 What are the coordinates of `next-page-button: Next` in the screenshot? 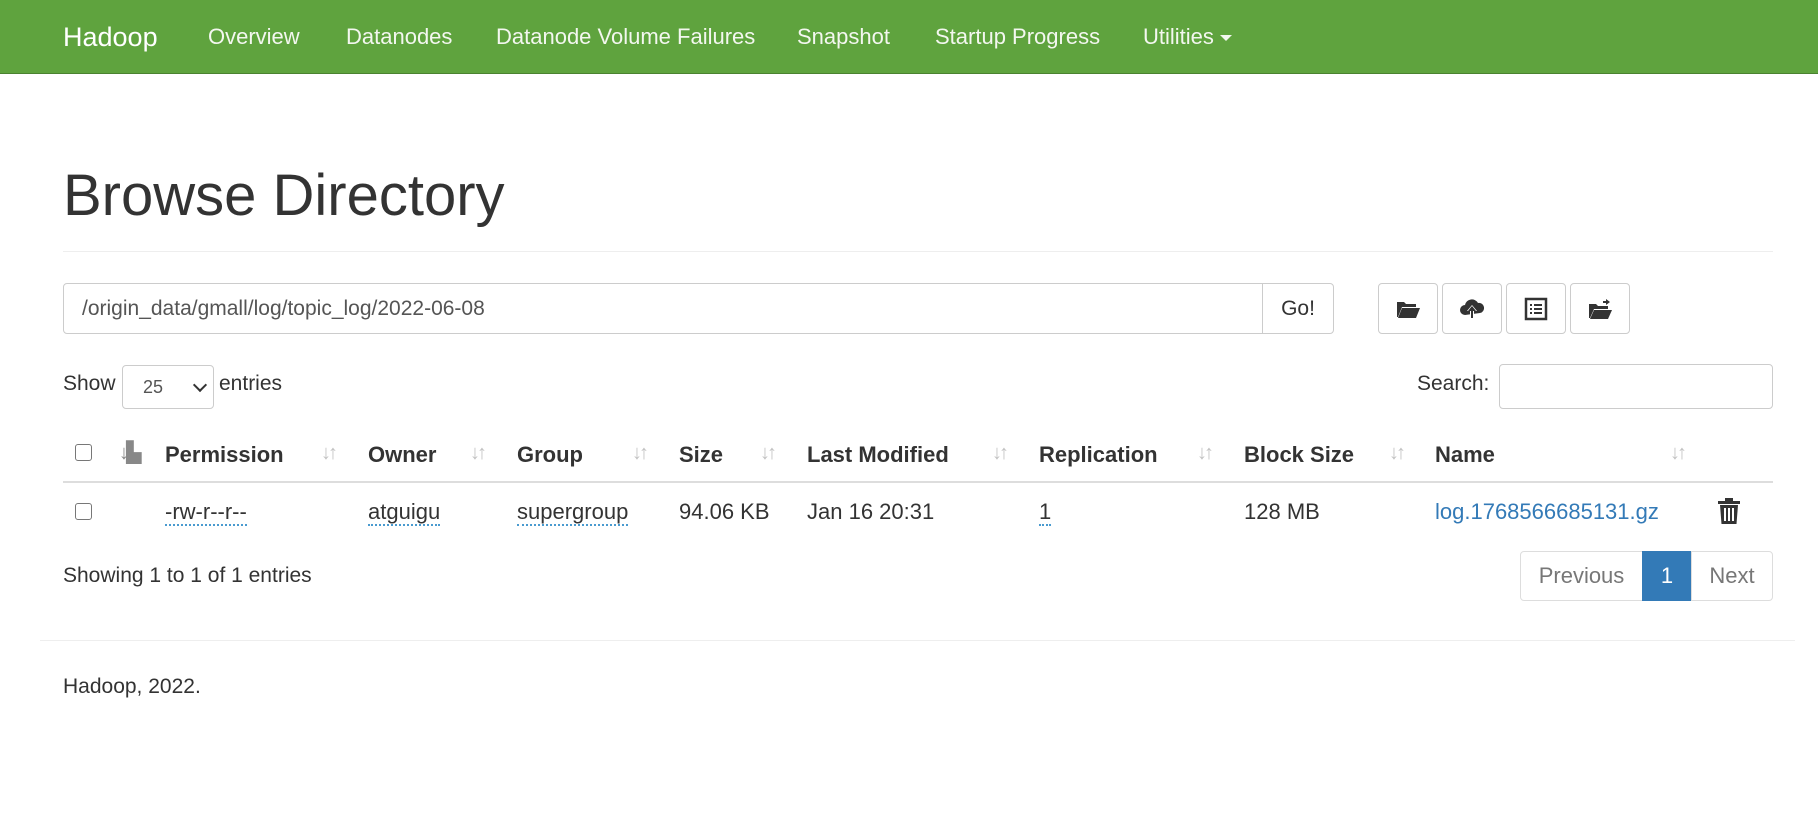 It's located at (1732, 576).